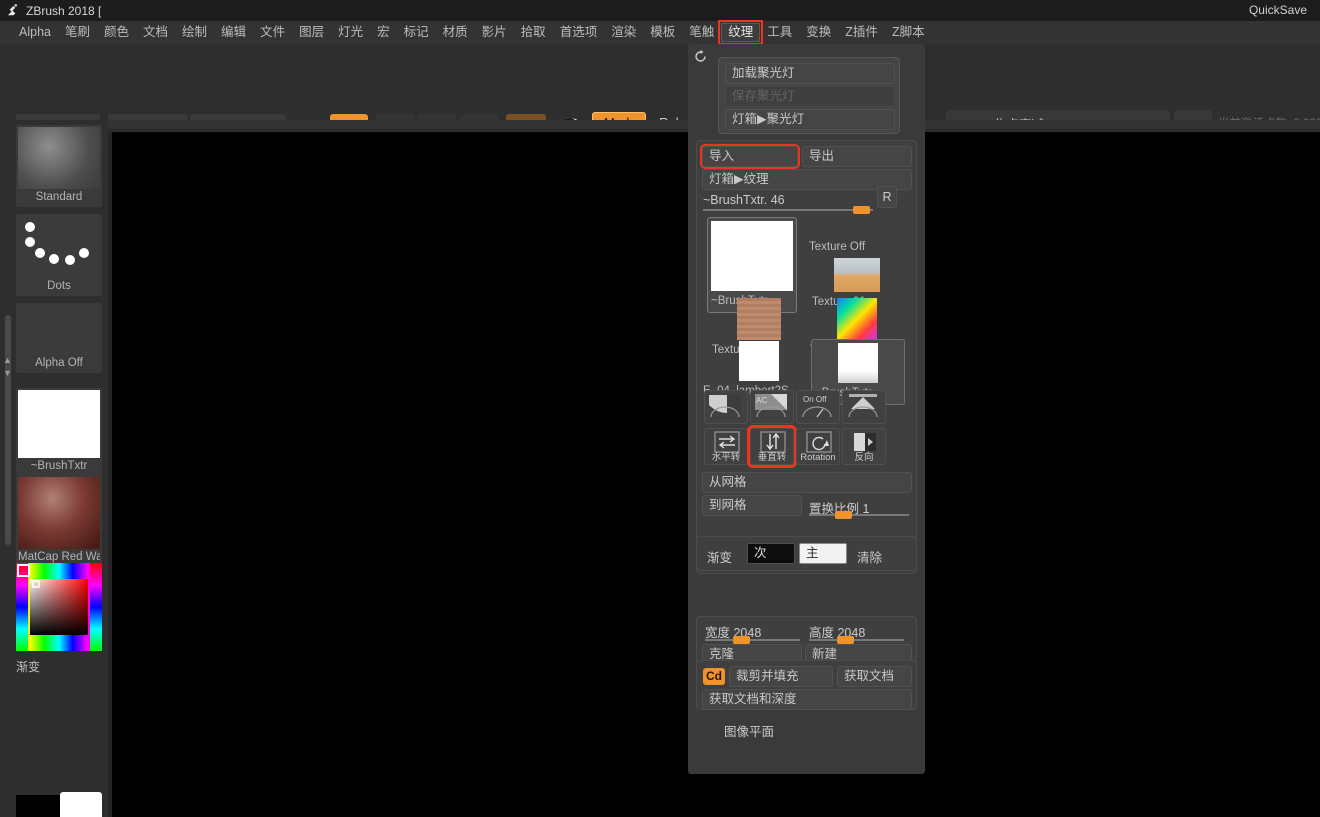 The height and width of the screenshot is (817, 1320). I want to click on noise-curve-button, so click(864, 407).